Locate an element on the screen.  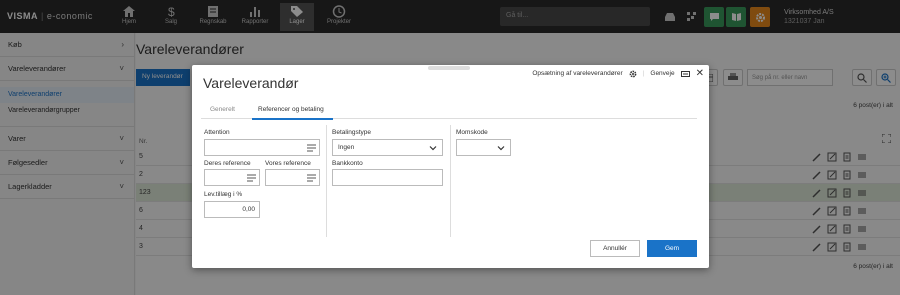
setup-link: Opsætning af vareleverandører is located at coordinates (577, 73).